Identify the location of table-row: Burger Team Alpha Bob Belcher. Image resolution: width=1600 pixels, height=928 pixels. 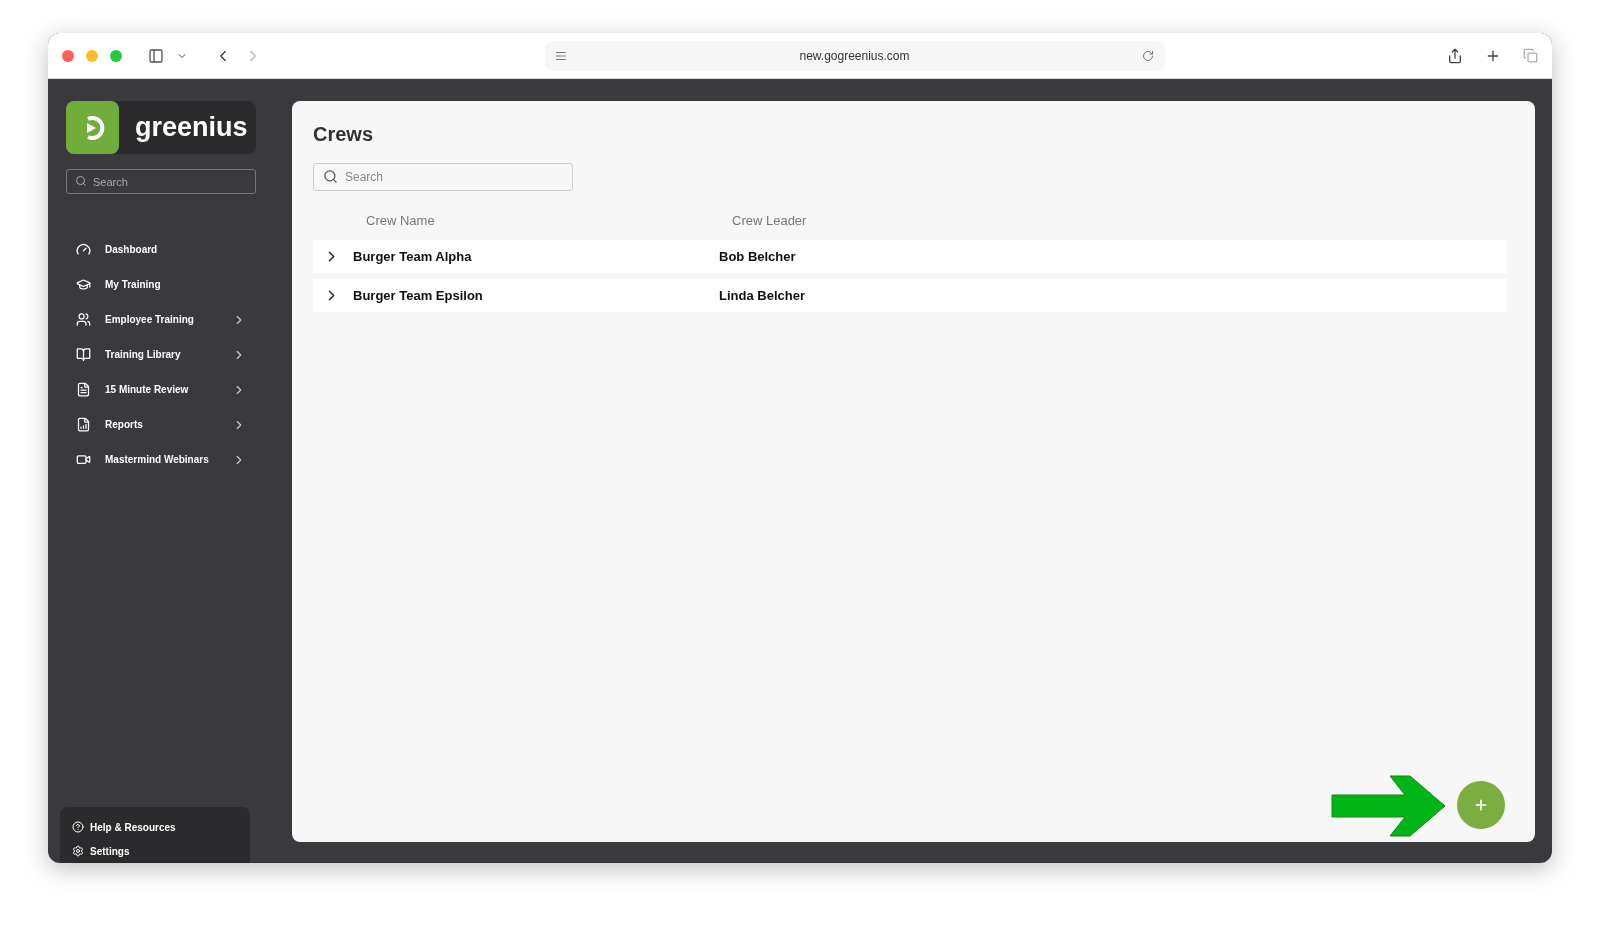
(910, 256).